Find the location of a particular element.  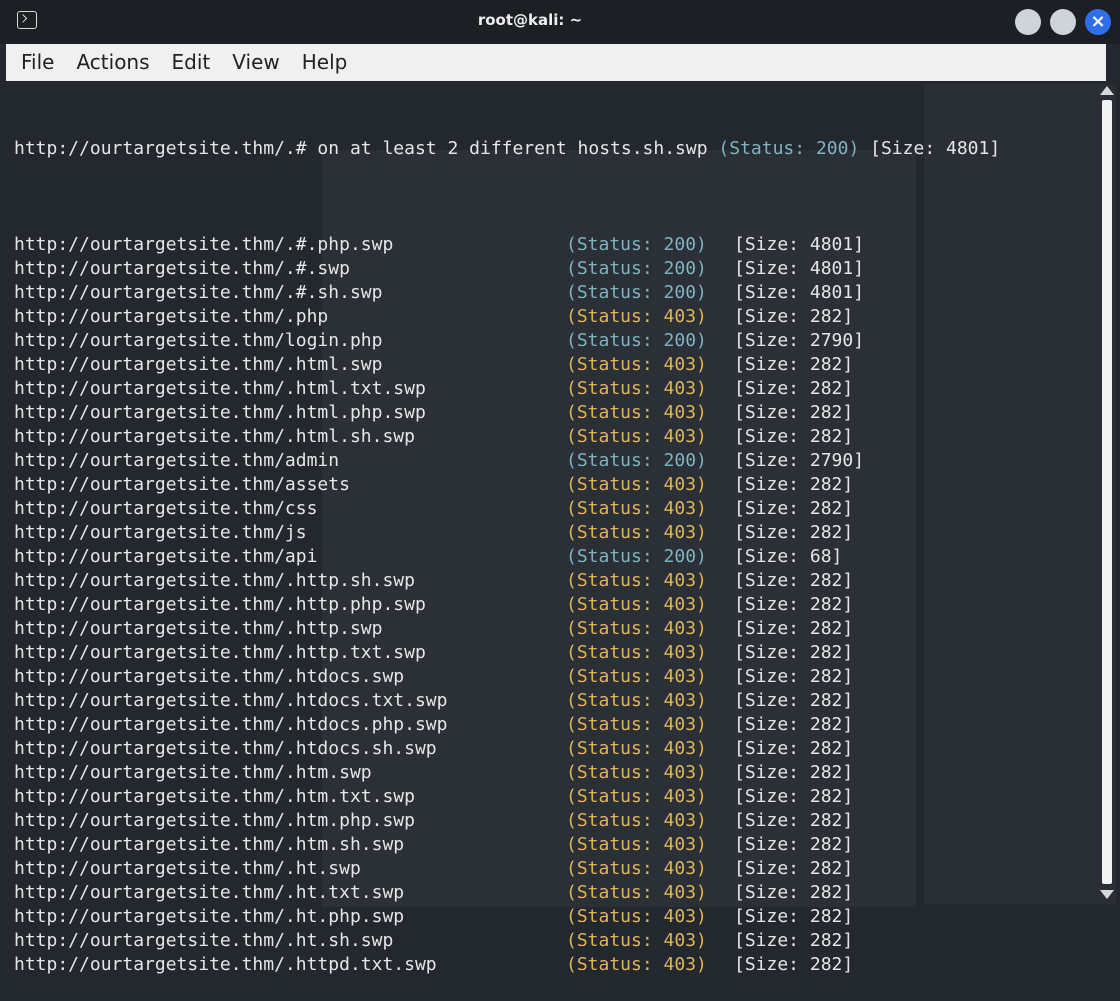

result-url: http://ourtargetsite.thm/.htdocs.txt.swp is located at coordinates (231, 700).